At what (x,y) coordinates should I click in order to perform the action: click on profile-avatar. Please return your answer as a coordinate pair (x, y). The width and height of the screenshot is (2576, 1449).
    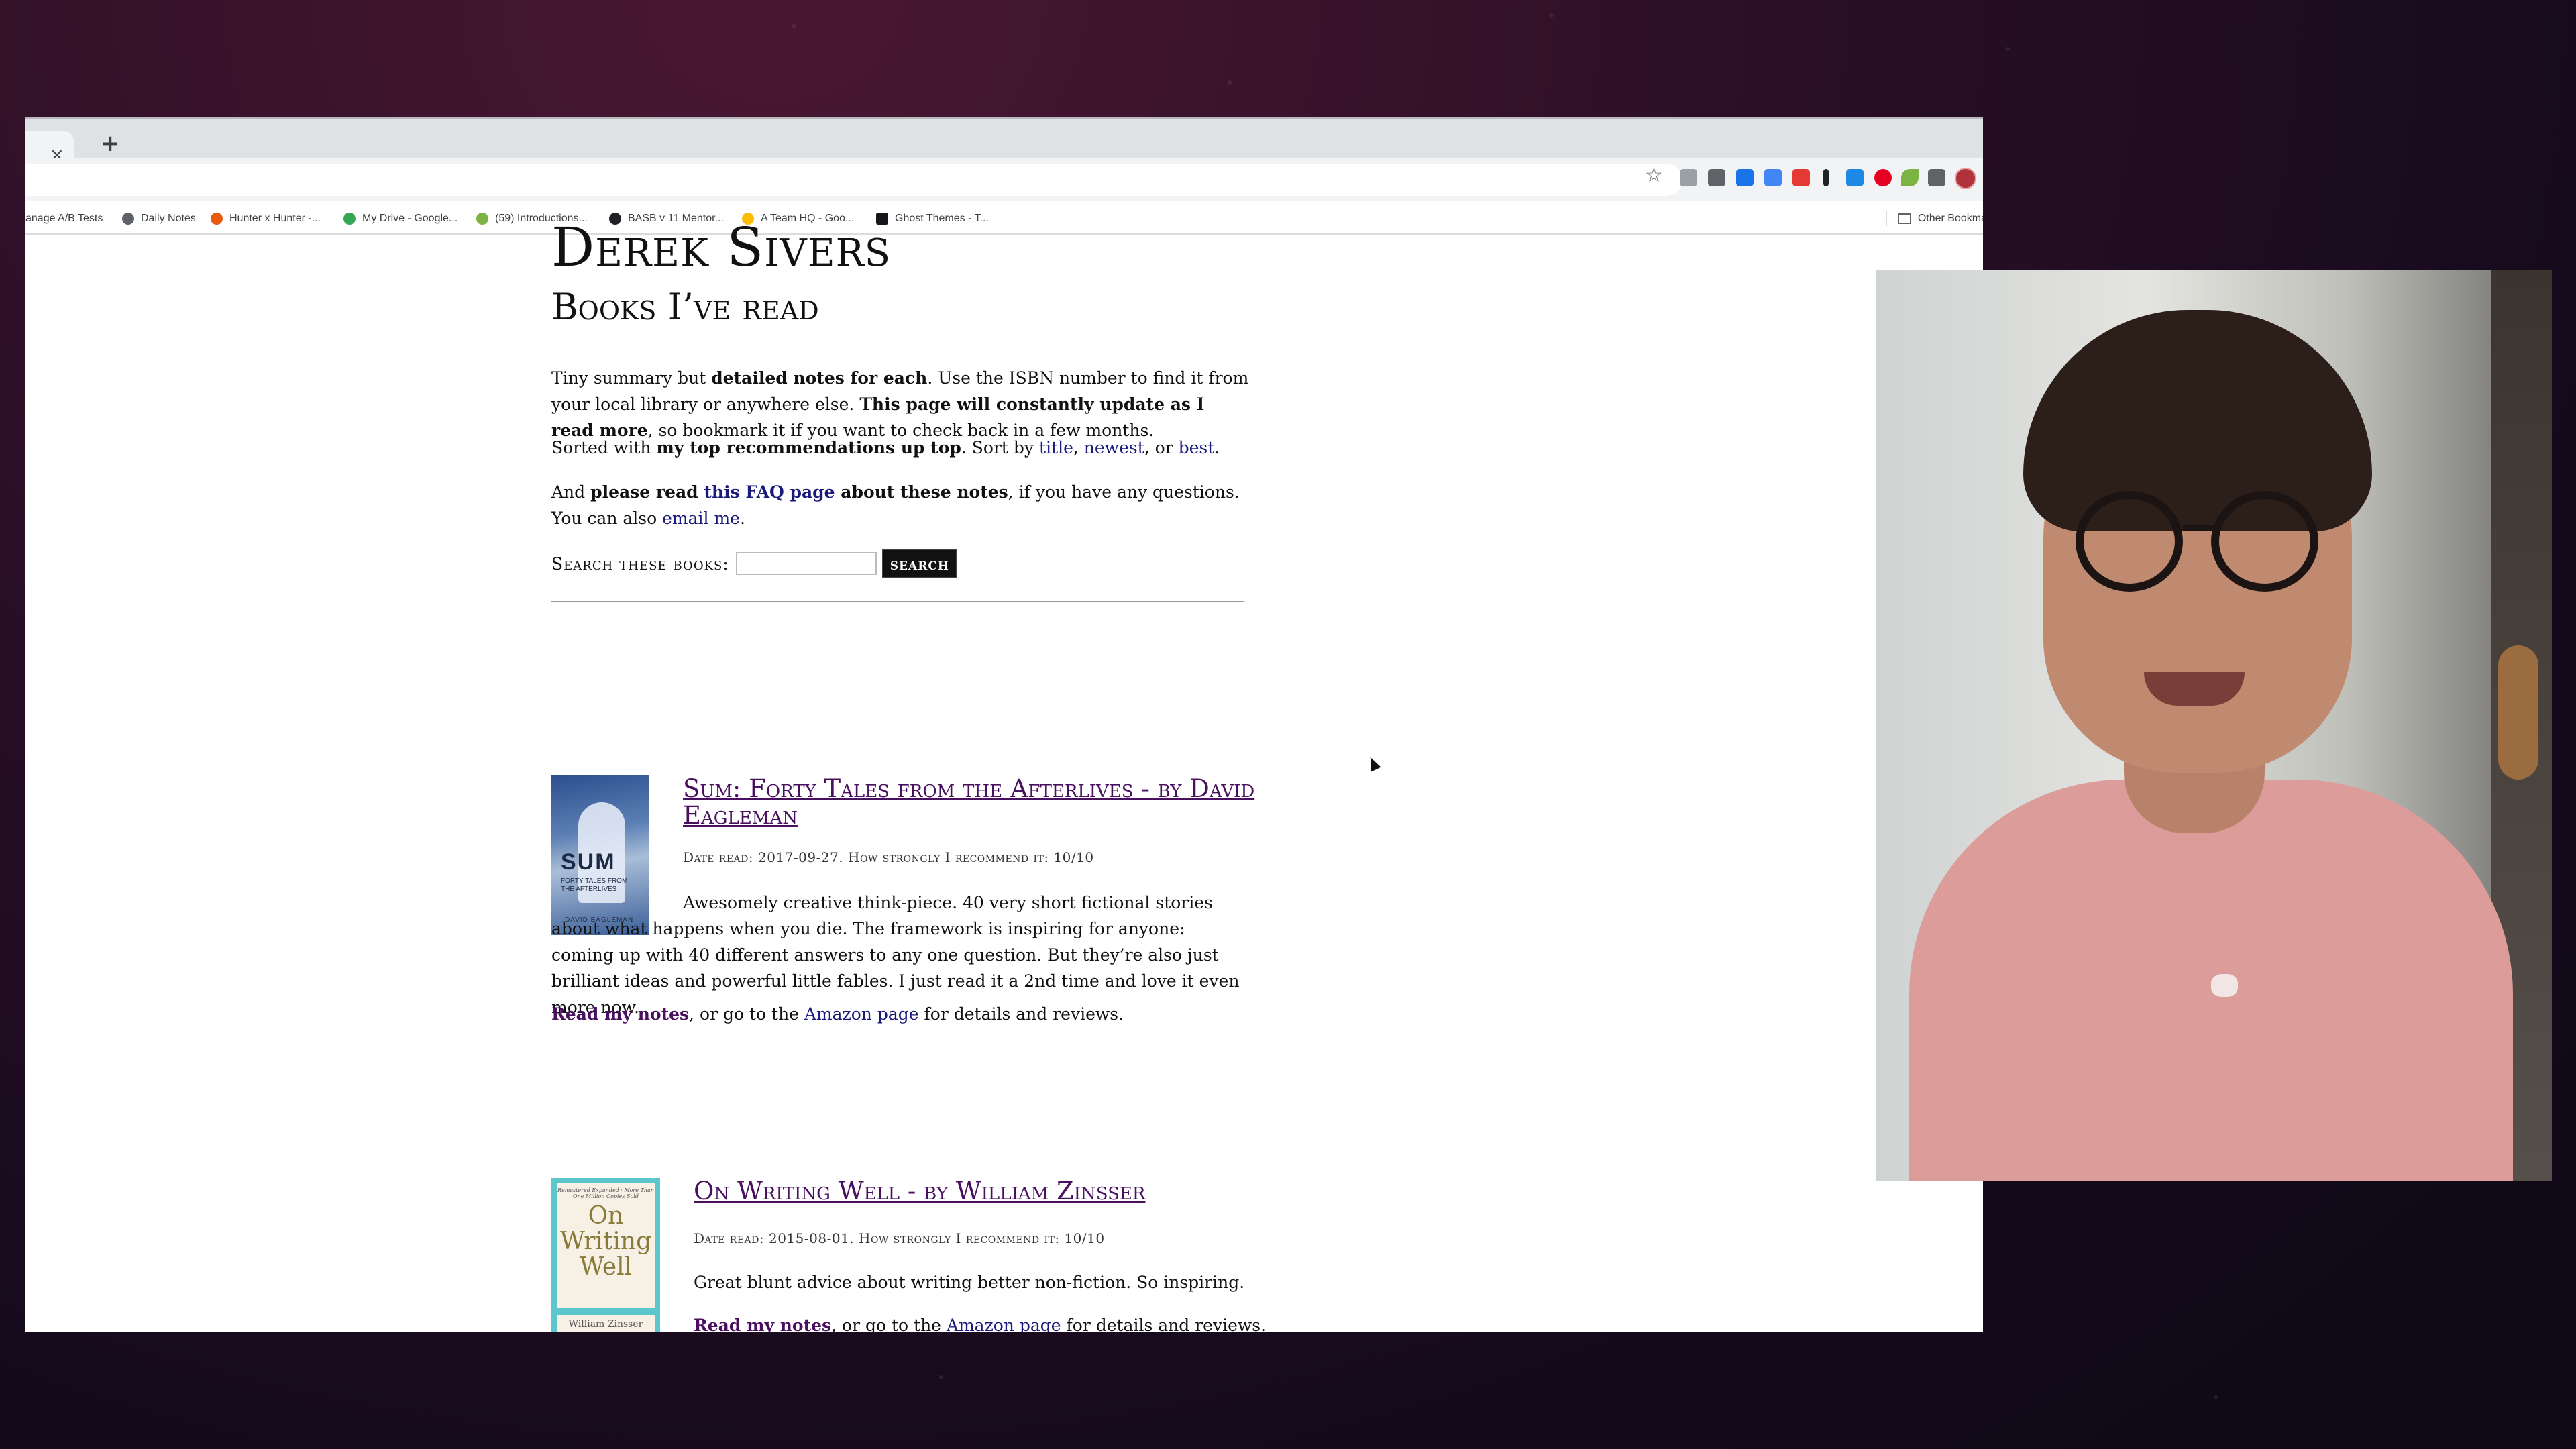
    Looking at the image, I should click on (1965, 178).